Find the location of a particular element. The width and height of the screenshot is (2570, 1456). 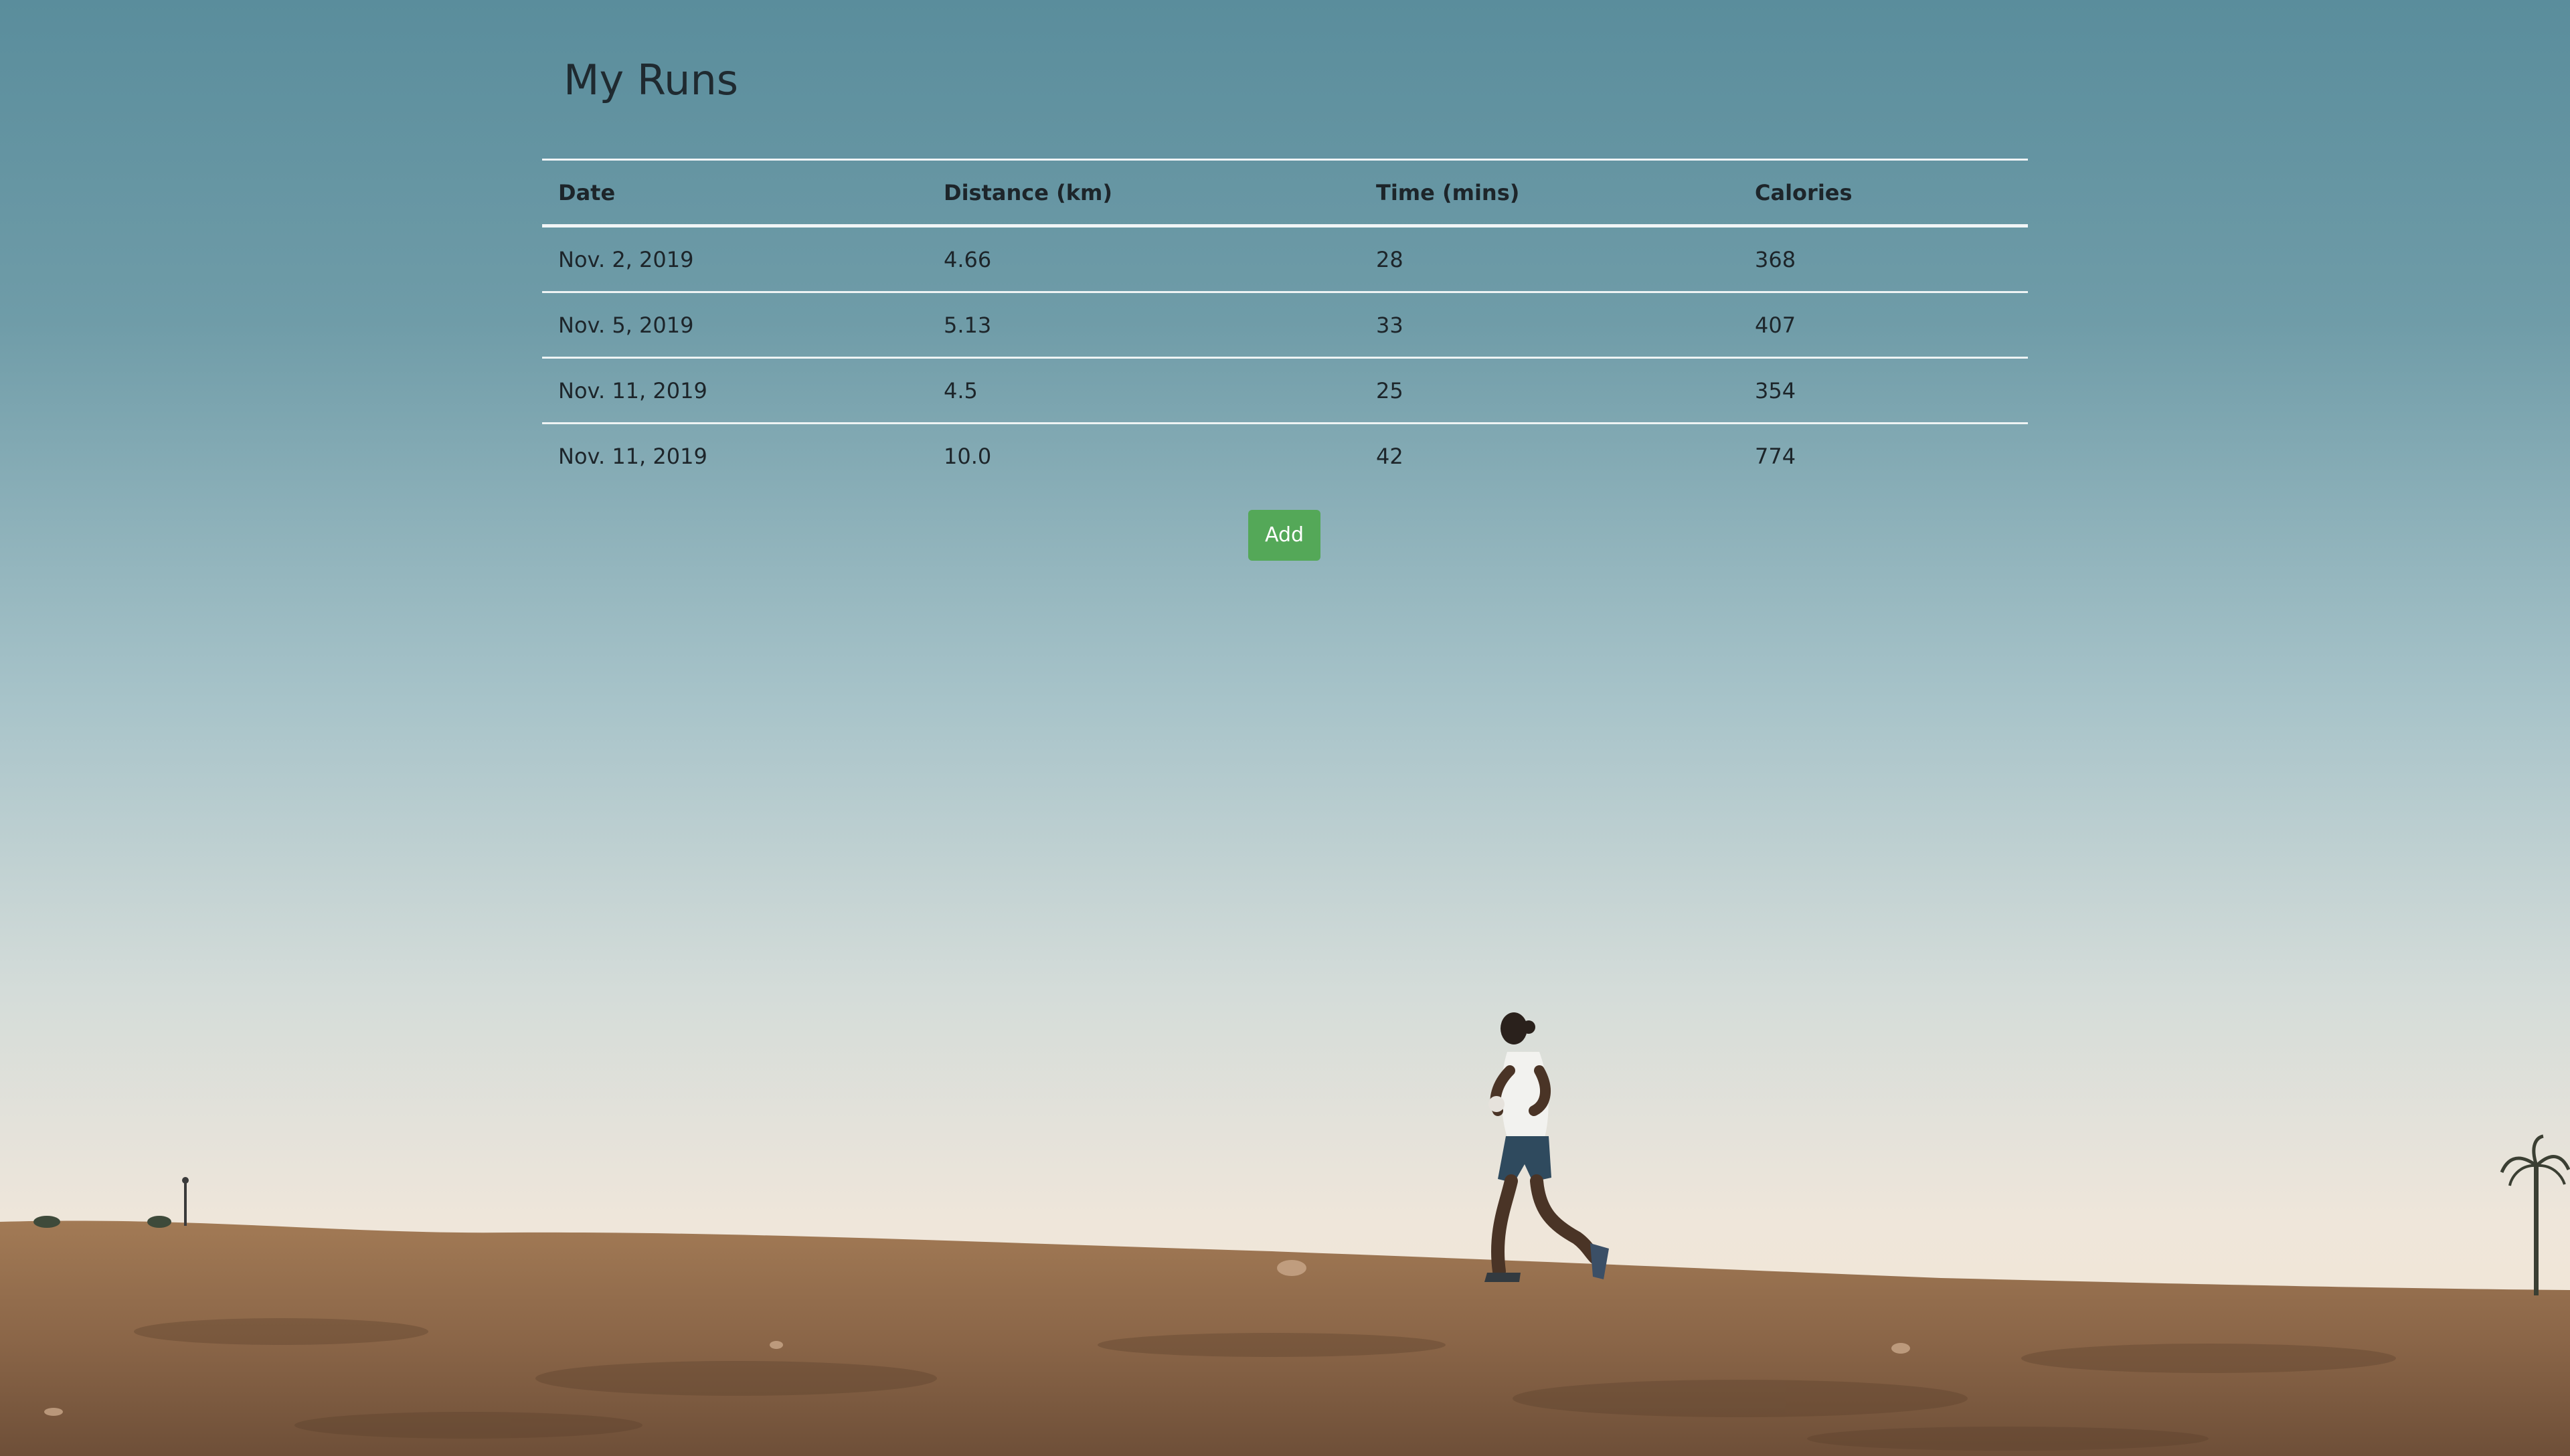

cell-date: Nov. 2, 2019 is located at coordinates (626, 259).